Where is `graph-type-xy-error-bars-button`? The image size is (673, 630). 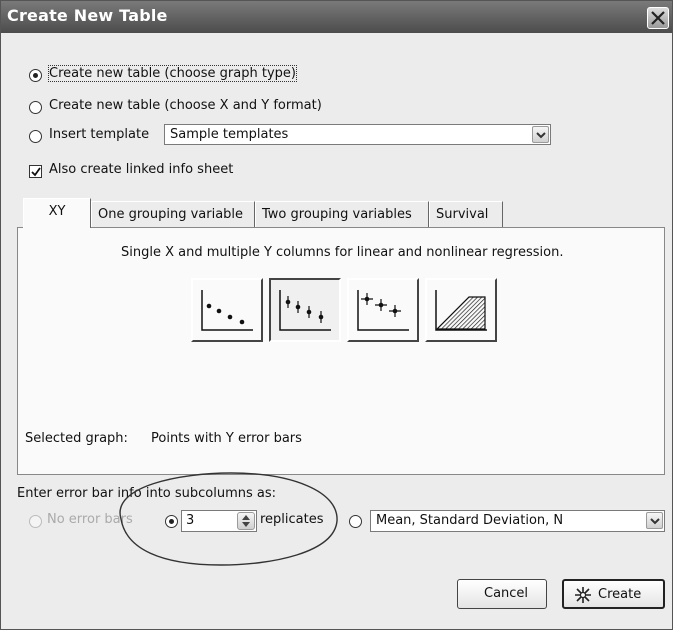 graph-type-xy-error-bars-button is located at coordinates (383, 310).